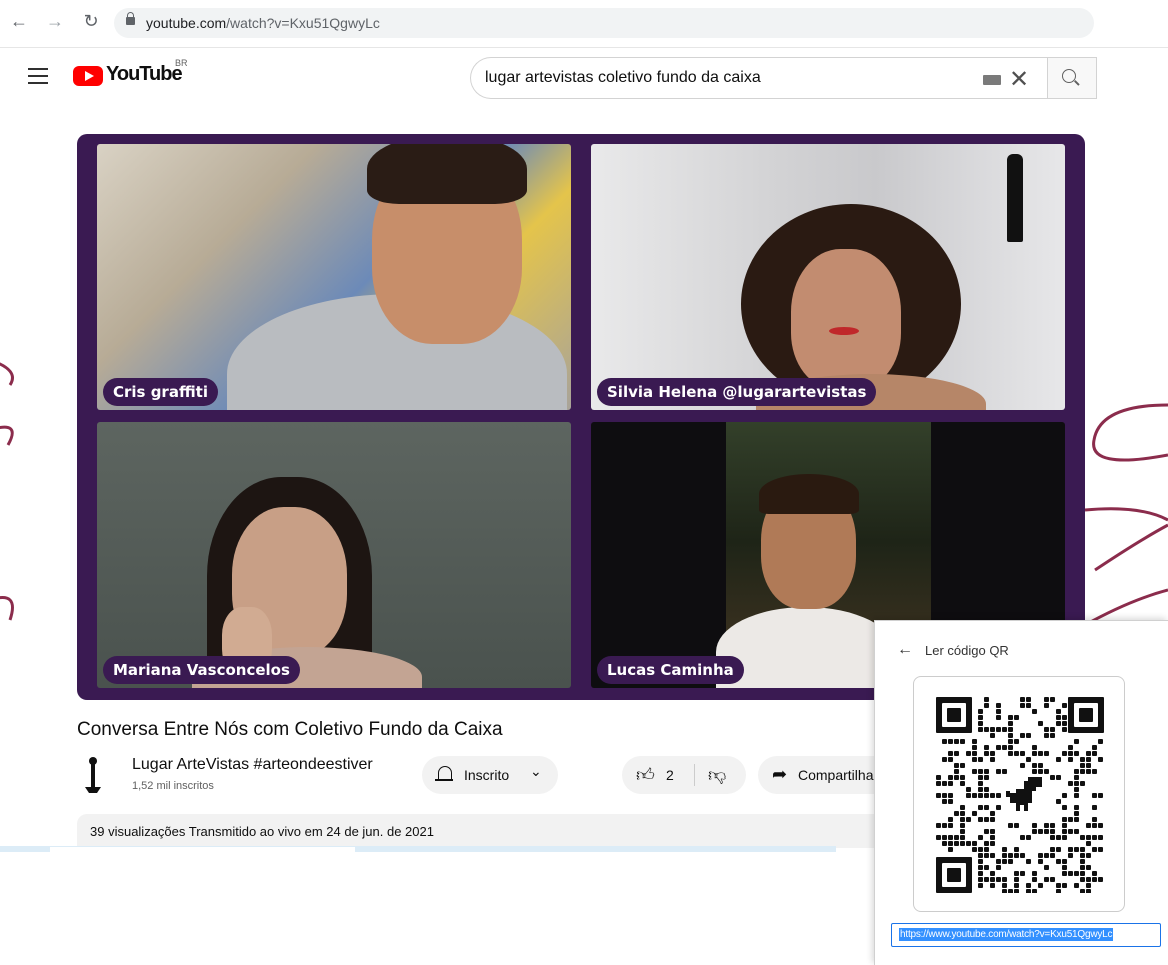  I want to click on menu-icon, so click(38, 76).